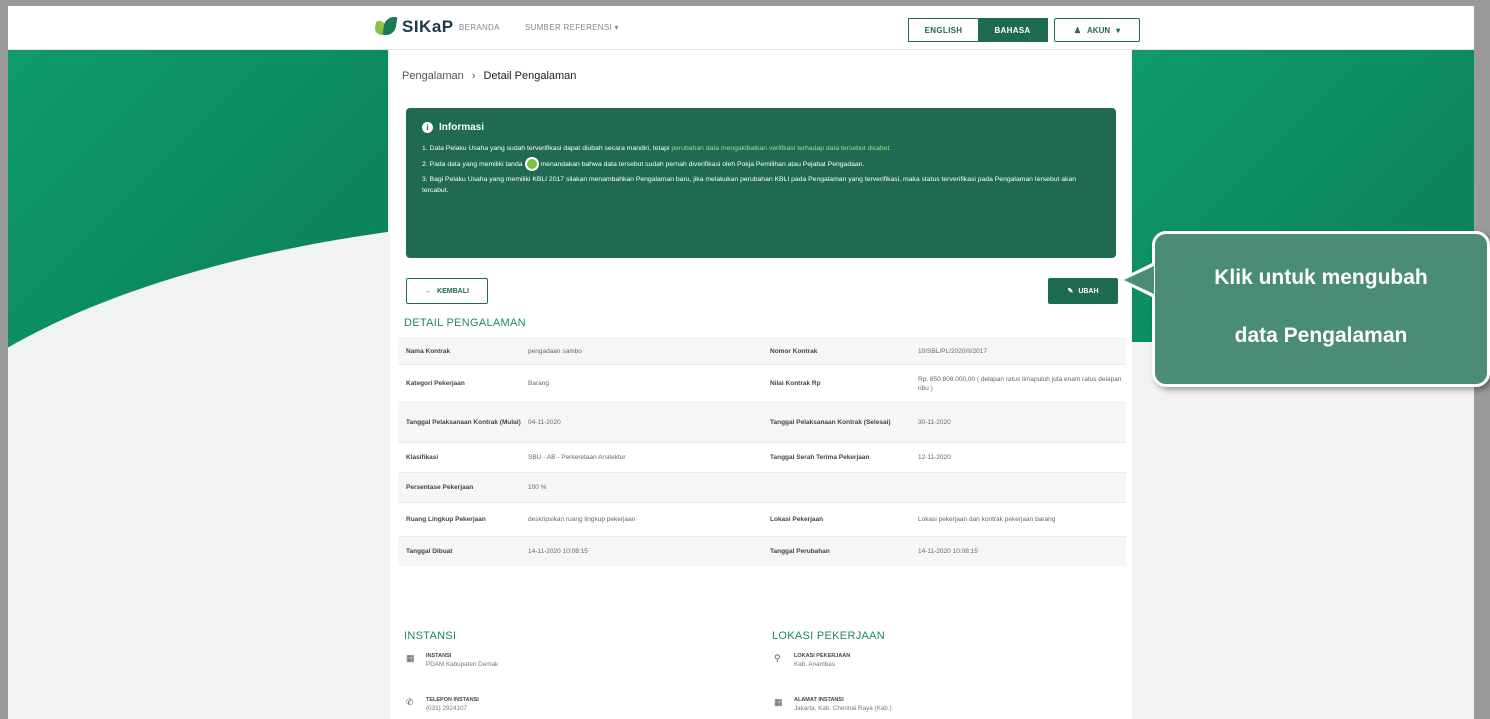  What do you see at coordinates (777, 658) in the screenshot?
I see `pin-icon: ⚲` at bounding box center [777, 658].